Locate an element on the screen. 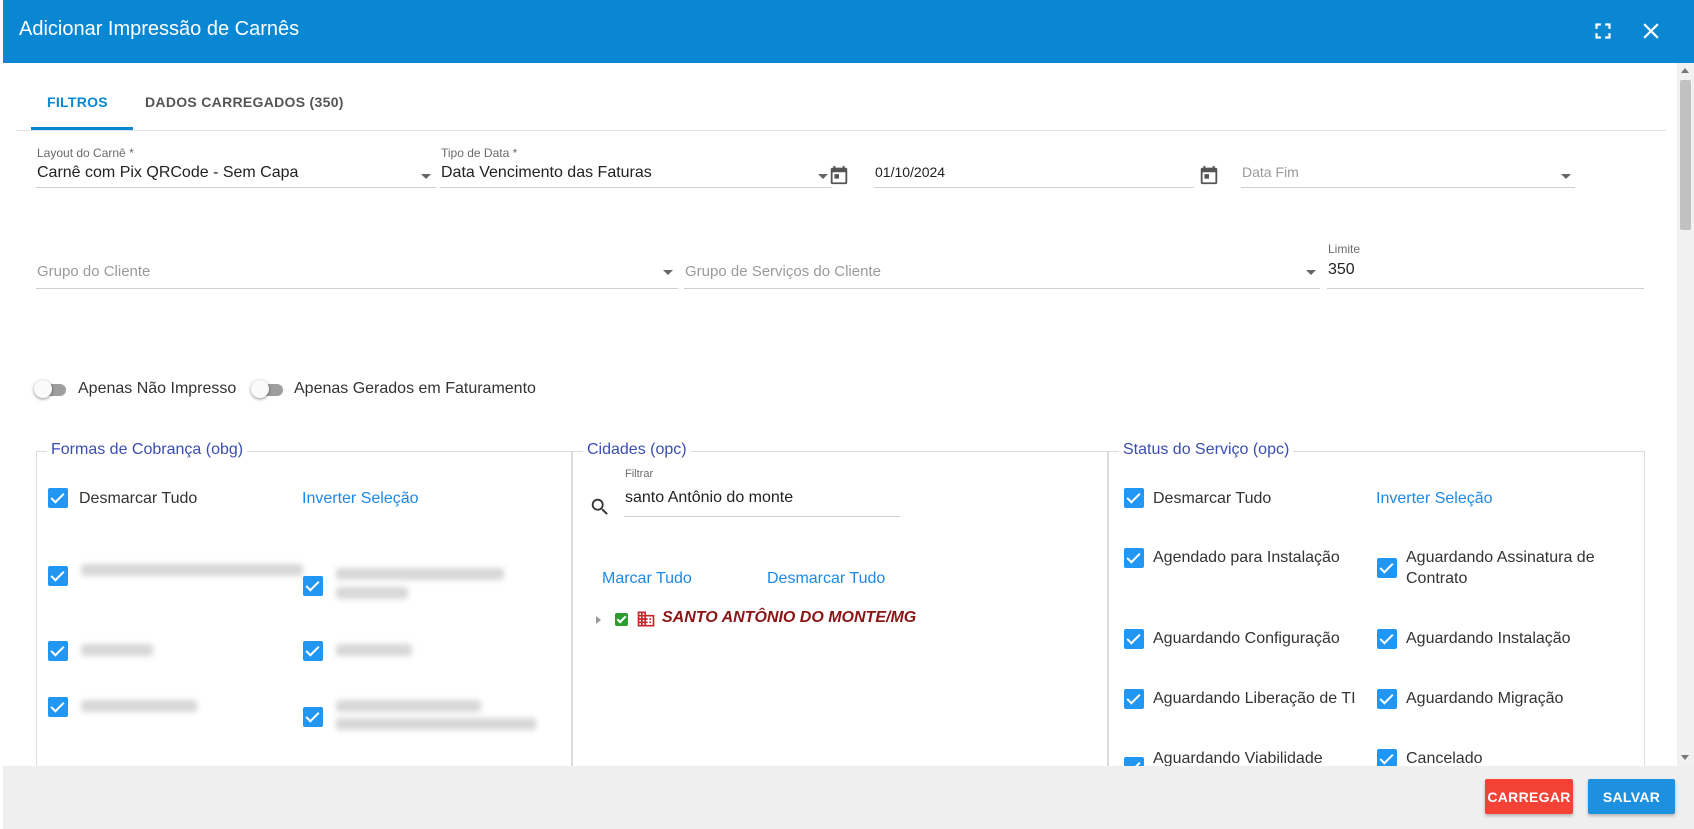 Image resolution: width=1694 pixels, height=829 pixels. tree-checkbox is located at coordinates (621, 619).